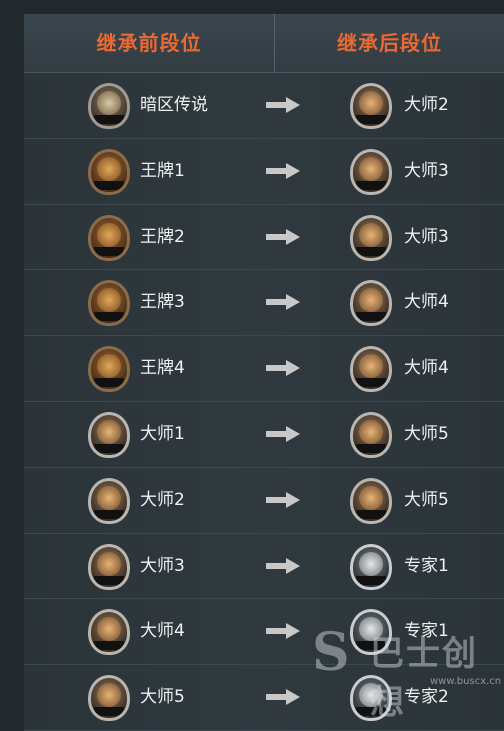 Image resolution: width=504 pixels, height=731 pixels. I want to click on table-row: 大师4 专家1, so click(264, 632).